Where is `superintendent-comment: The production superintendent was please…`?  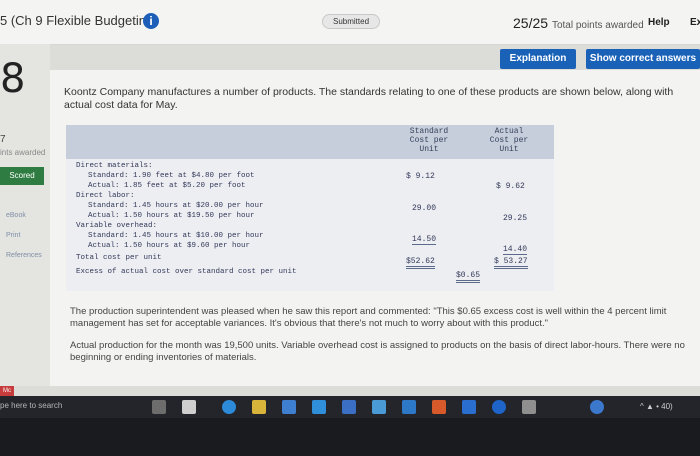
superintendent-comment: The production superintendent was please… is located at coordinates (368, 317).